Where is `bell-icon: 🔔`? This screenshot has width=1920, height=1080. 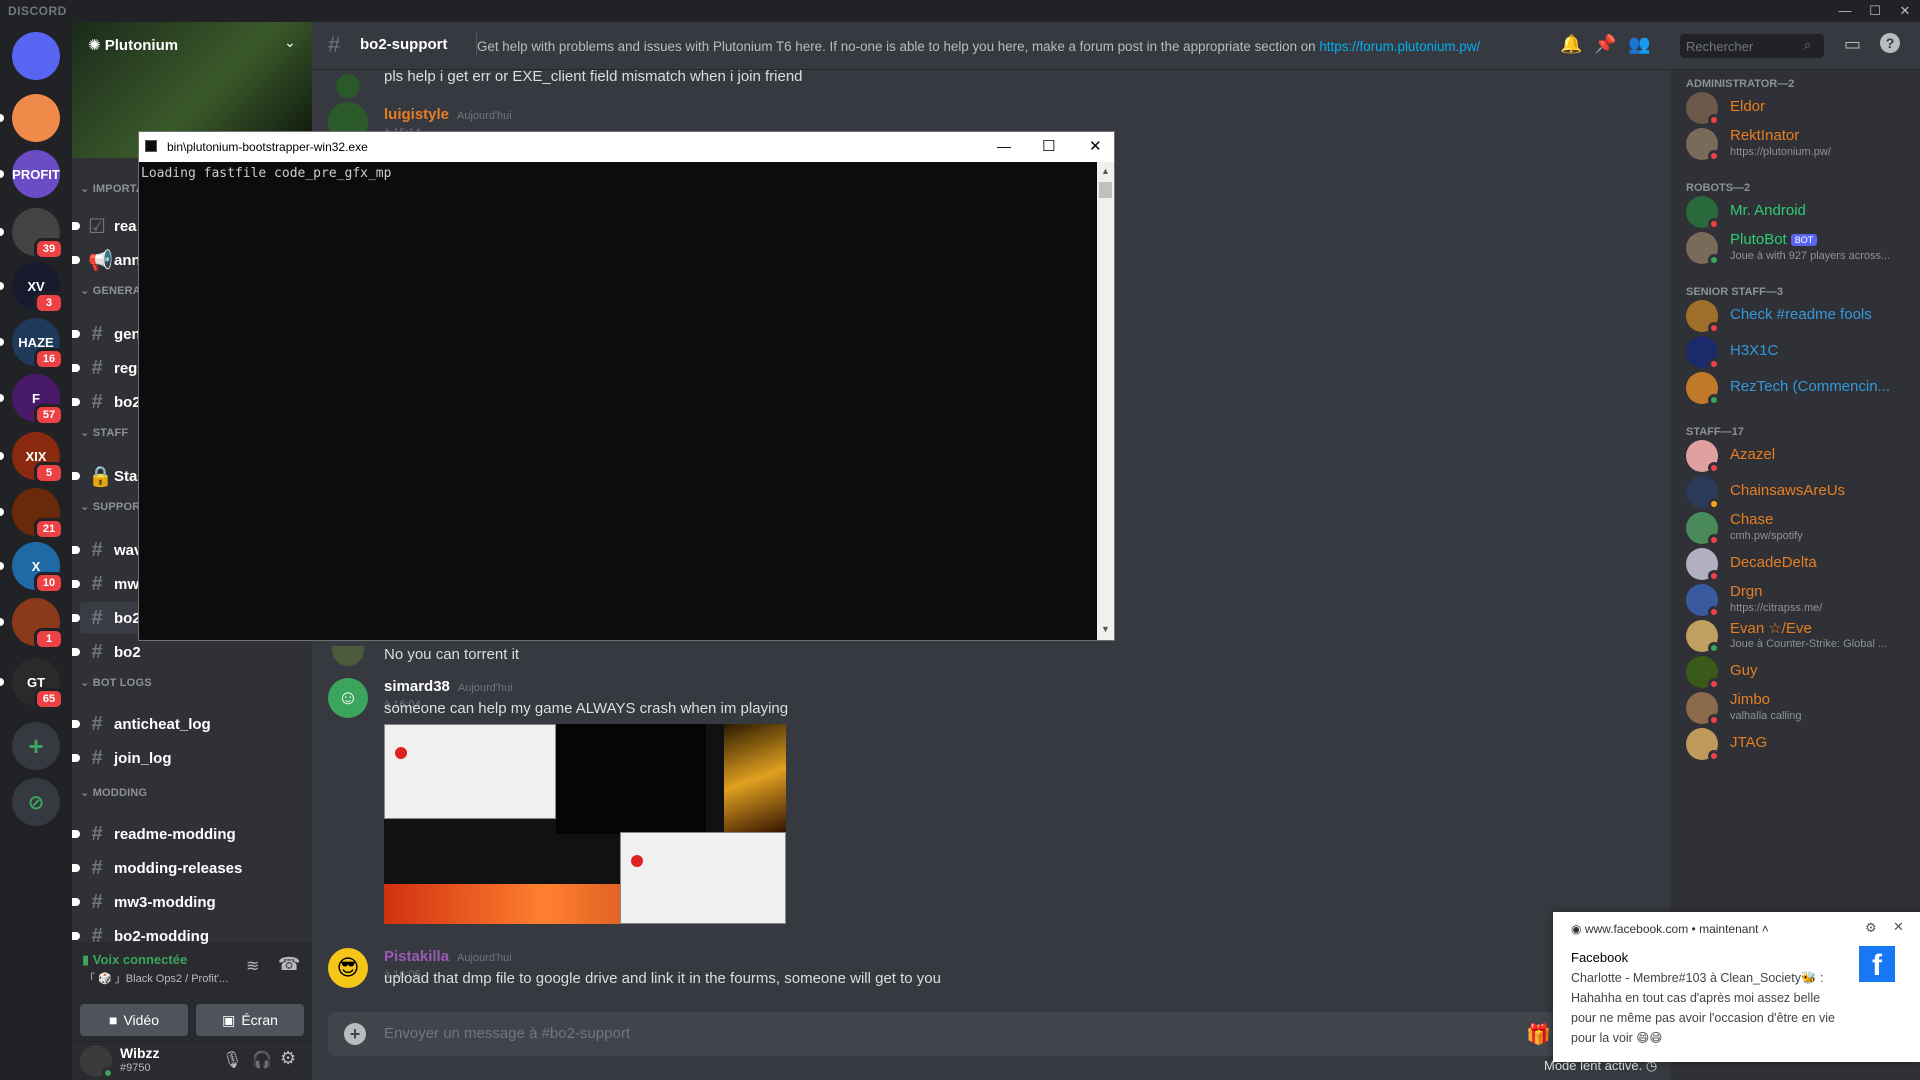 bell-icon: 🔔 is located at coordinates (1571, 44).